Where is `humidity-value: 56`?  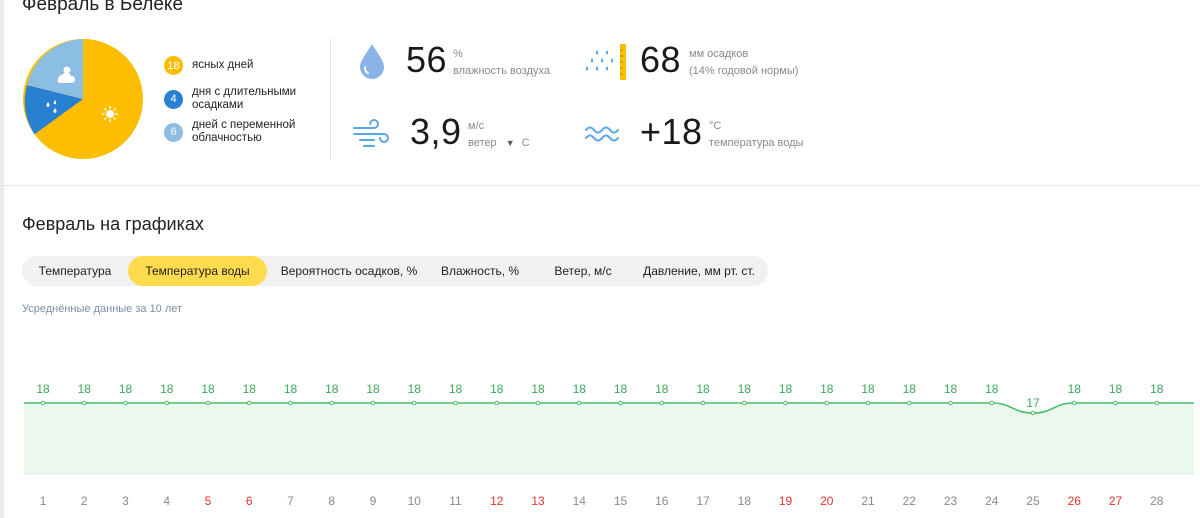 humidity-value: 56 is located at coordinates (427, 59).